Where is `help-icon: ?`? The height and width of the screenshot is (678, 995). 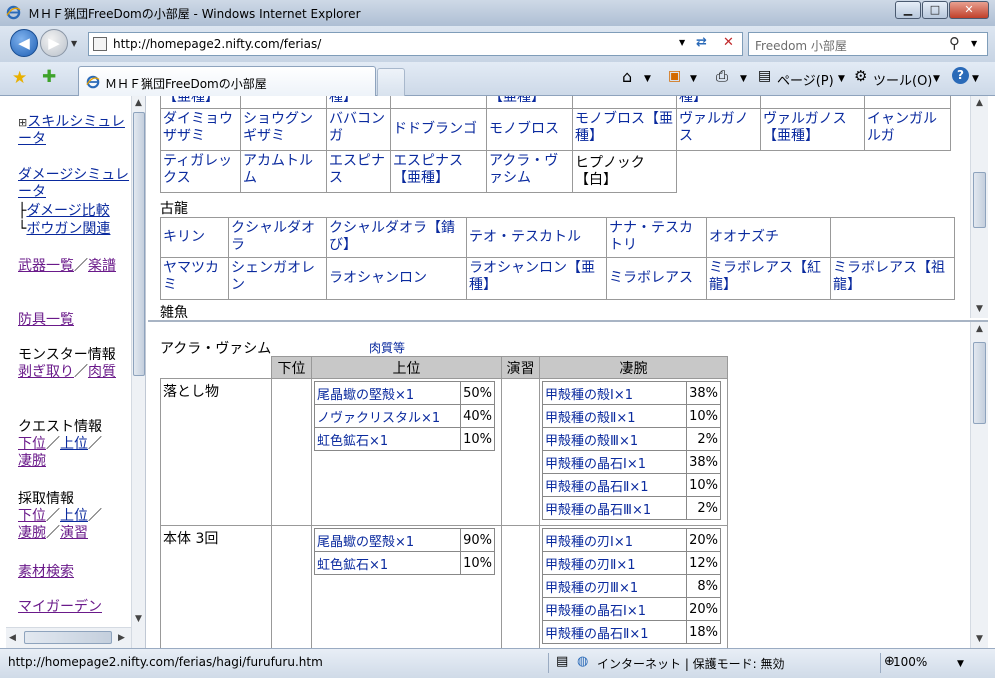 help-icon: ? is located at coordinates (960, 75).